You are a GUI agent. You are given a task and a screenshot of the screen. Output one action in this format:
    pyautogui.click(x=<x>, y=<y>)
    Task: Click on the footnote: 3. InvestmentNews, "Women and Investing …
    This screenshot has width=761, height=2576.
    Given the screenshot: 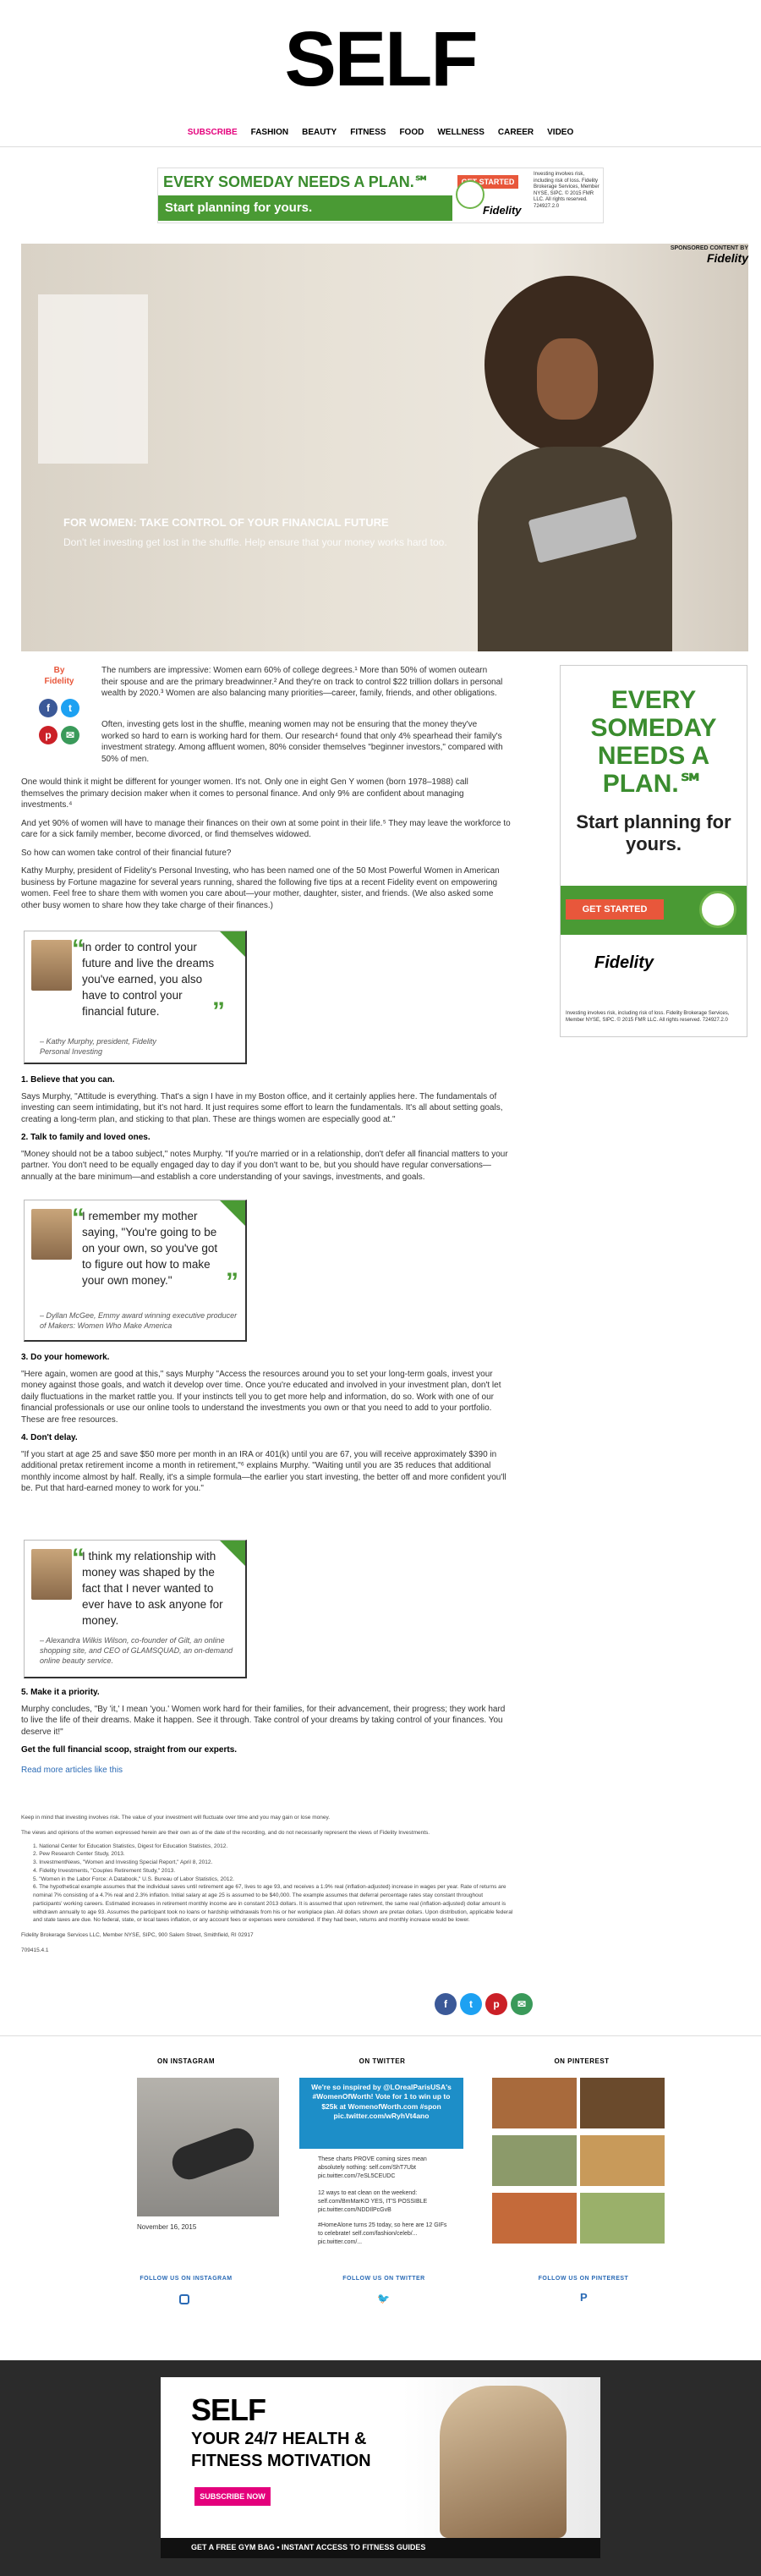 What is the action you would take?
    pyautogui.click(x=123, y=1862)
    